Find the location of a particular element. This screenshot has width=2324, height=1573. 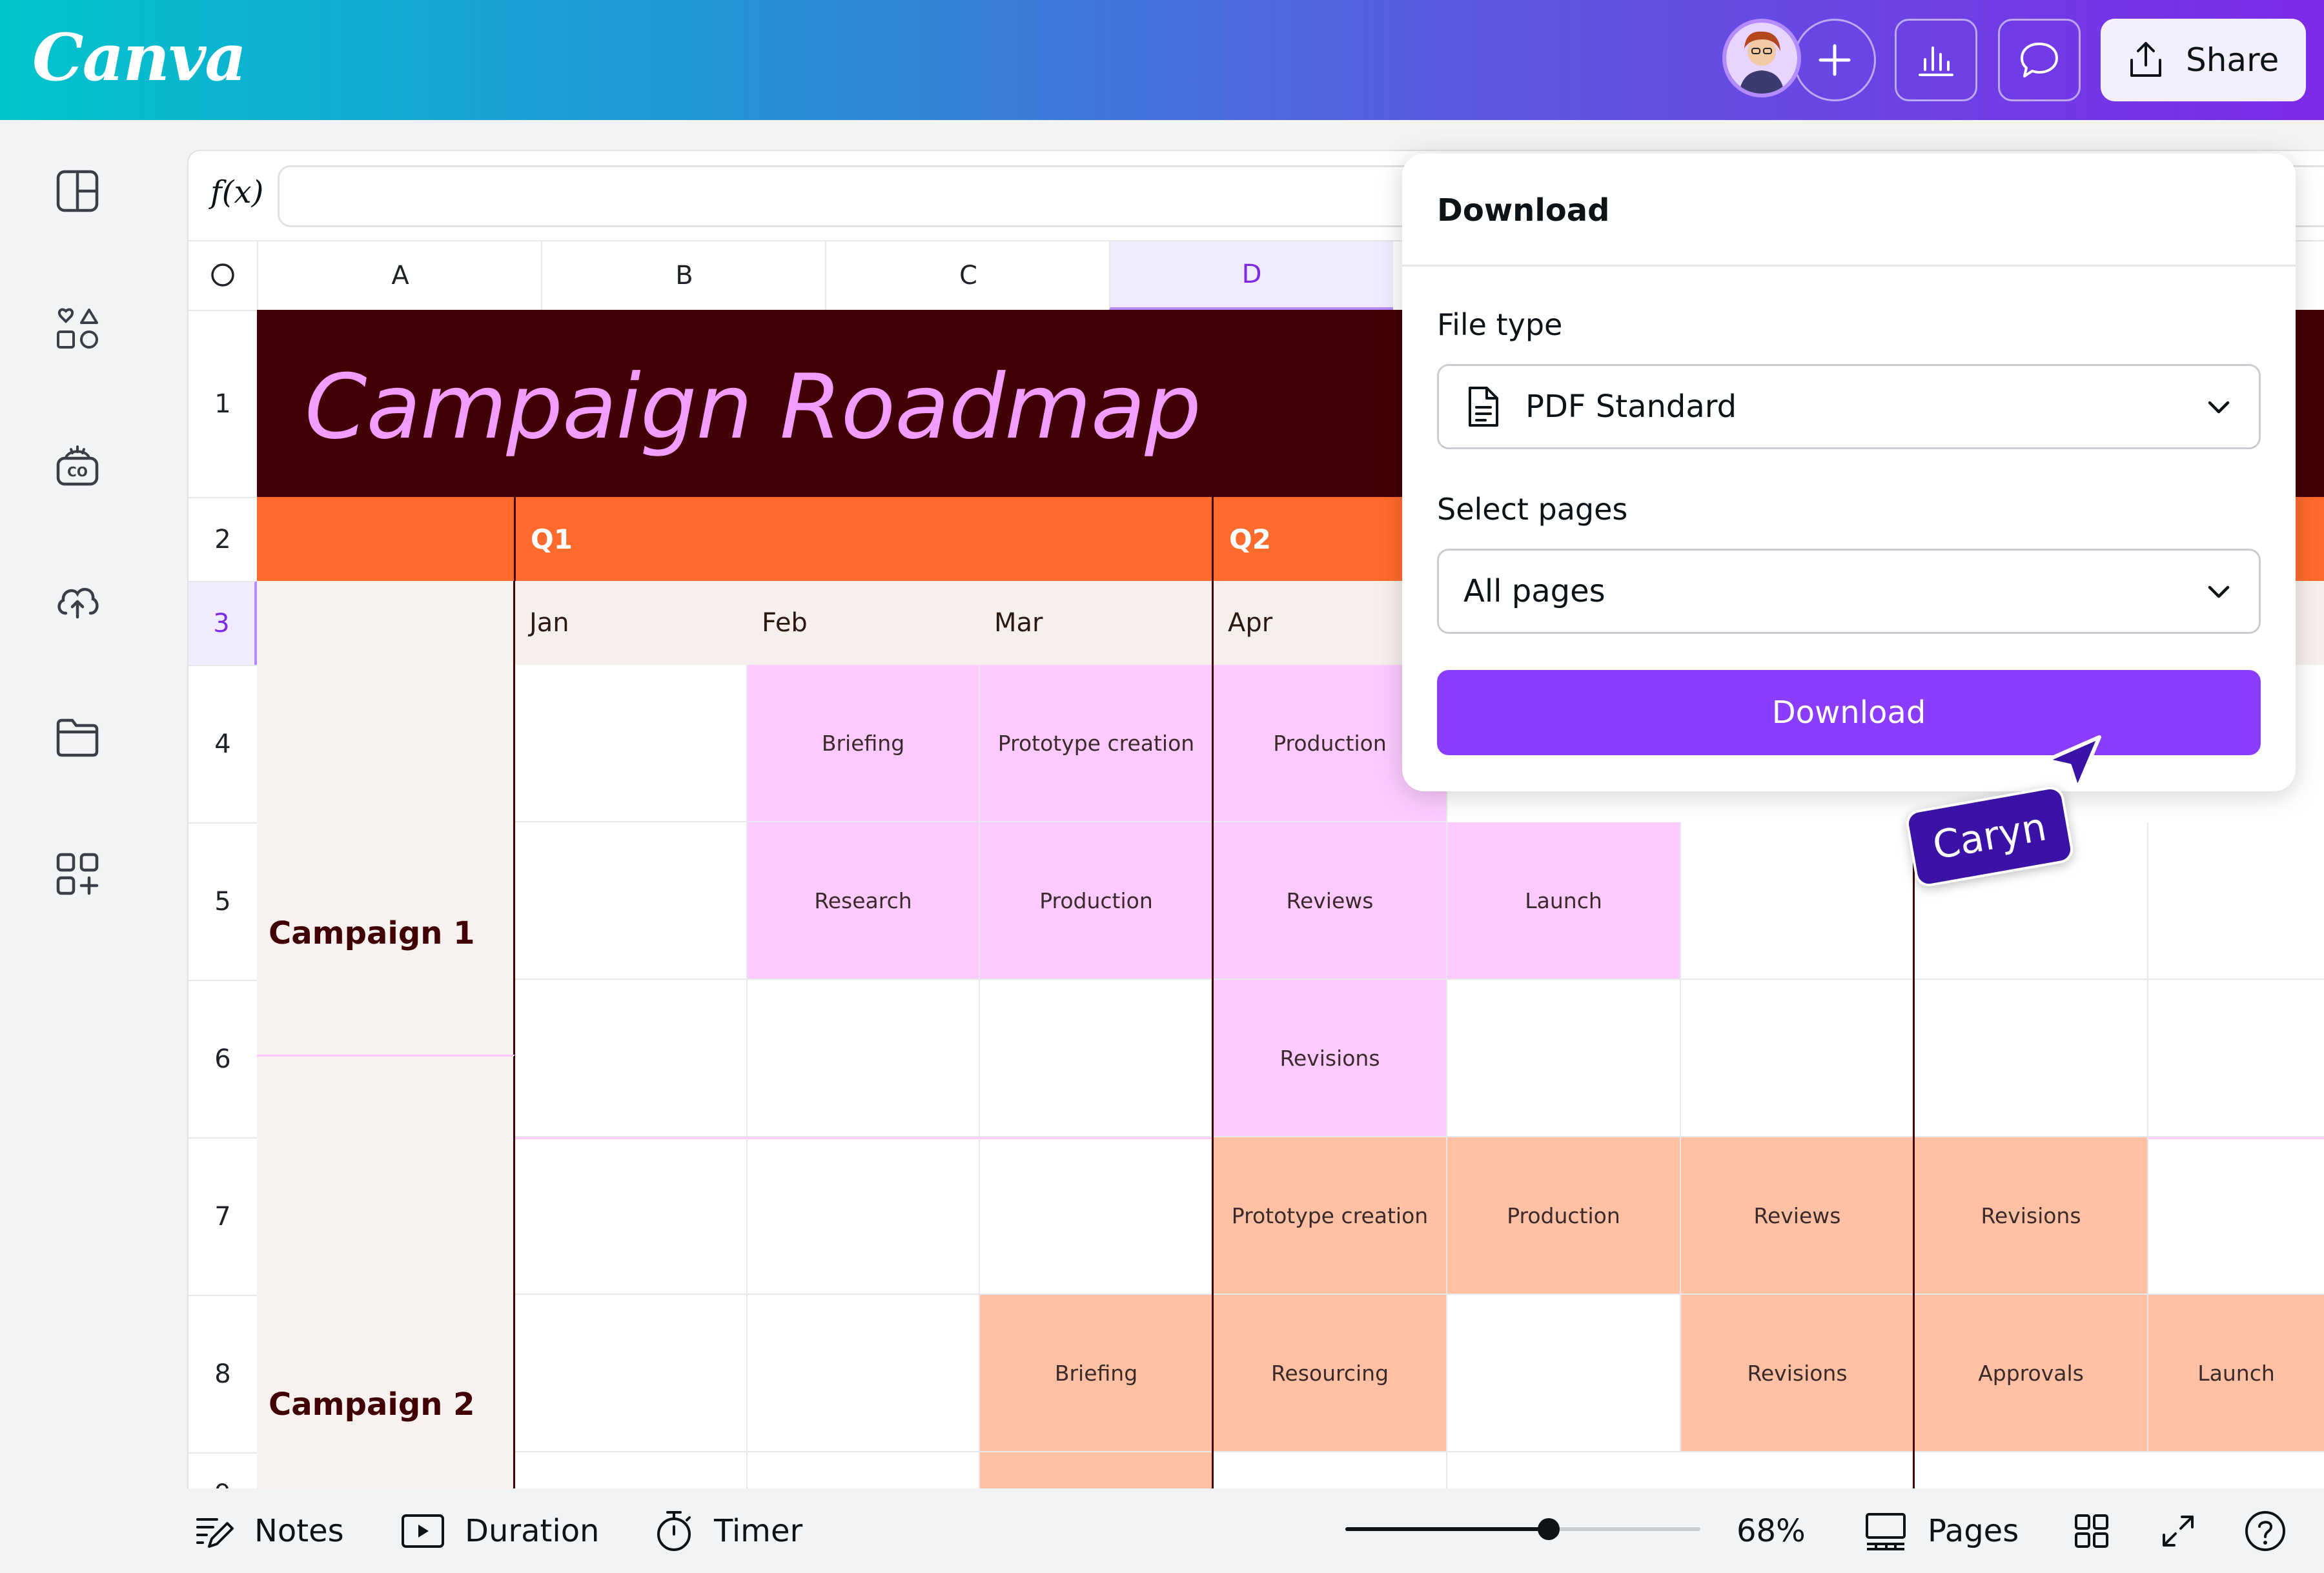

pages-button: Pages is located at coordinates (1941, 1530).